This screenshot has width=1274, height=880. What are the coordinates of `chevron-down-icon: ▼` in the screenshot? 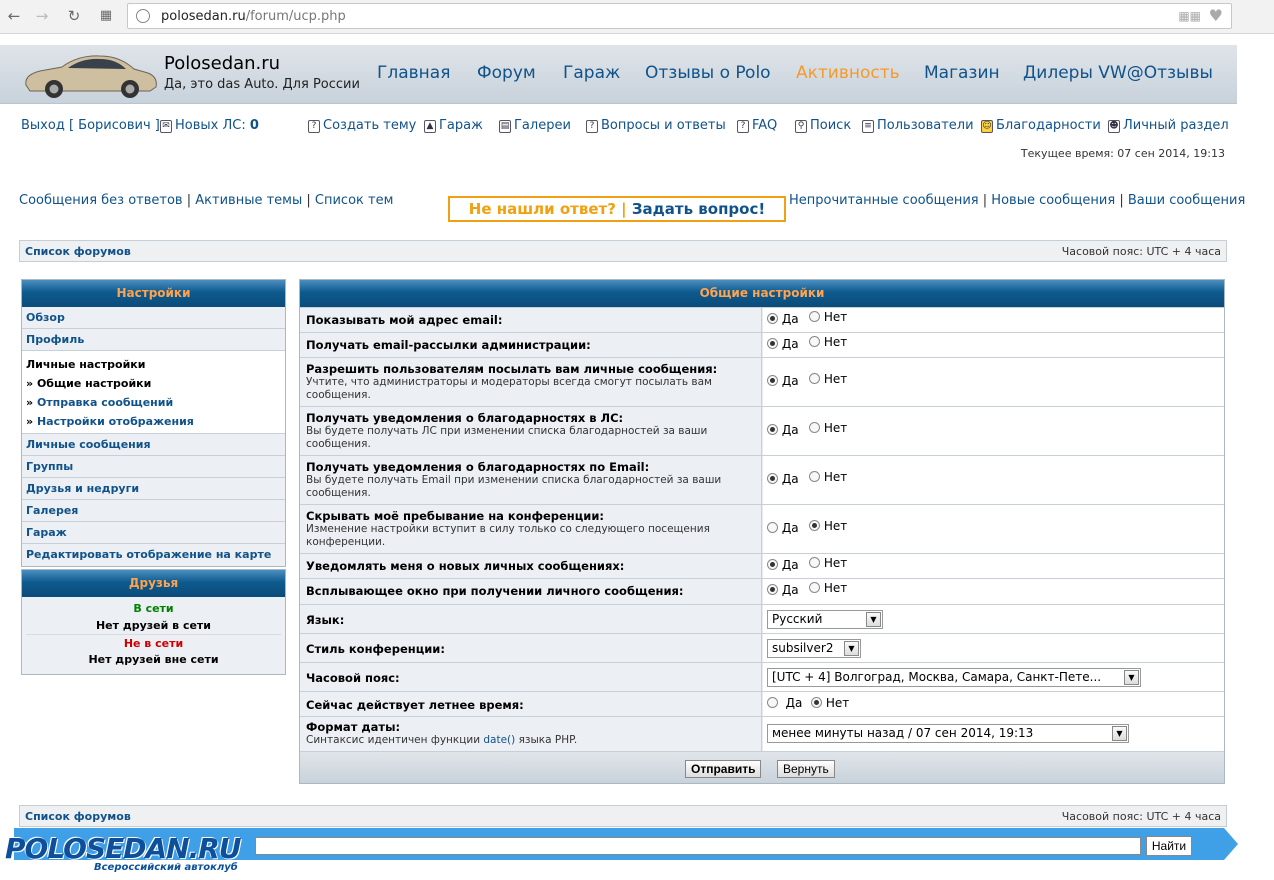 It's located at (873, 619).